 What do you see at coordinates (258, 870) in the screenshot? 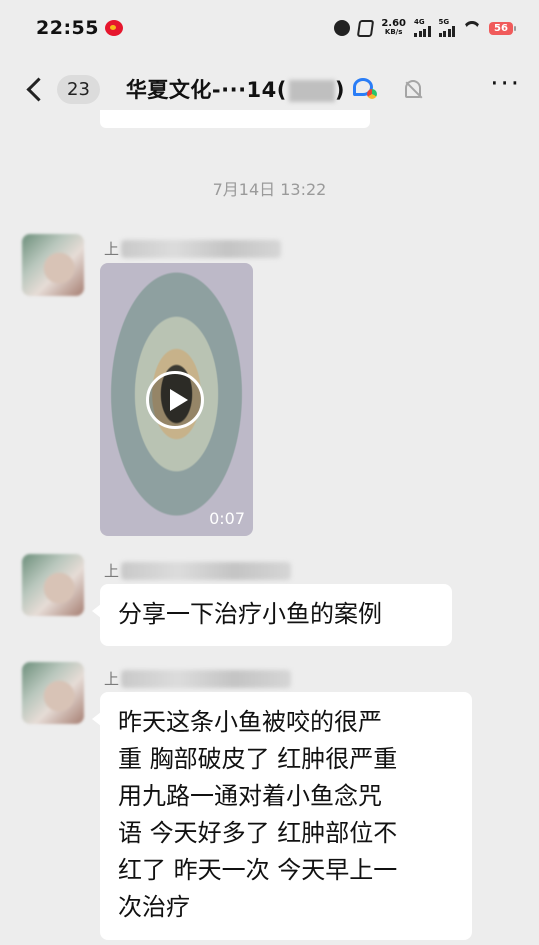
I see `message-line: 红了 昨天一次 今天早上一` at bounding box center [258, 870].